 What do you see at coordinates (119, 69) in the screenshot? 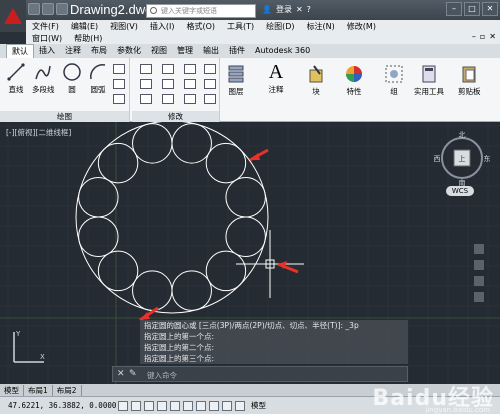
I see `rectangle-icon` at bounding box center [119, 69].